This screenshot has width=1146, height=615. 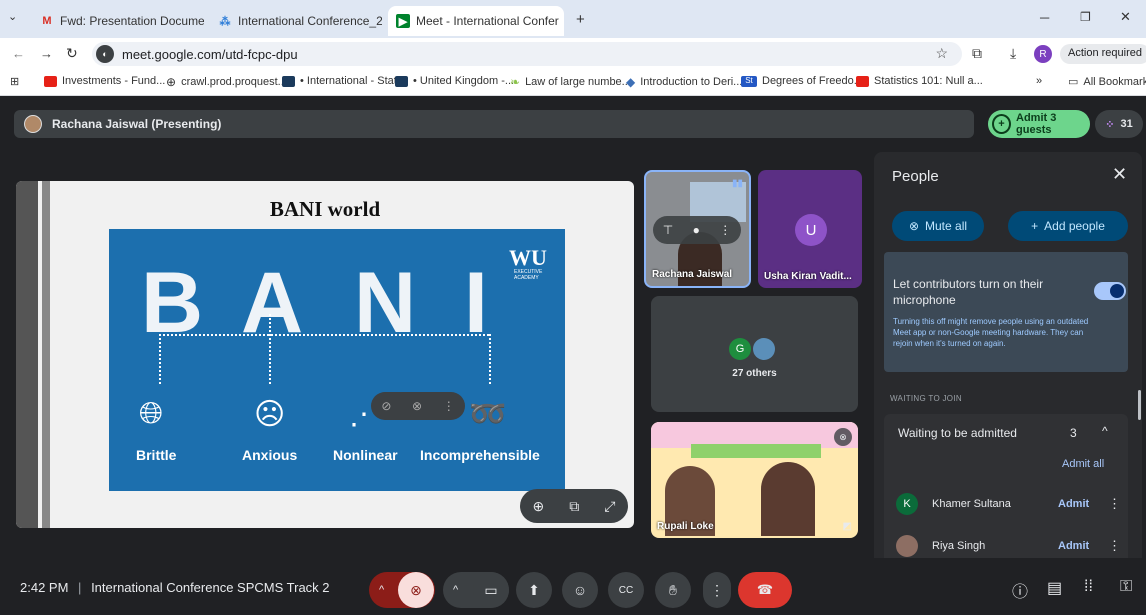 What do you see at coordinates (365, 455) in the screenshot?
I see `slide-label: Nonlinear` at bounding box center [365, 455].